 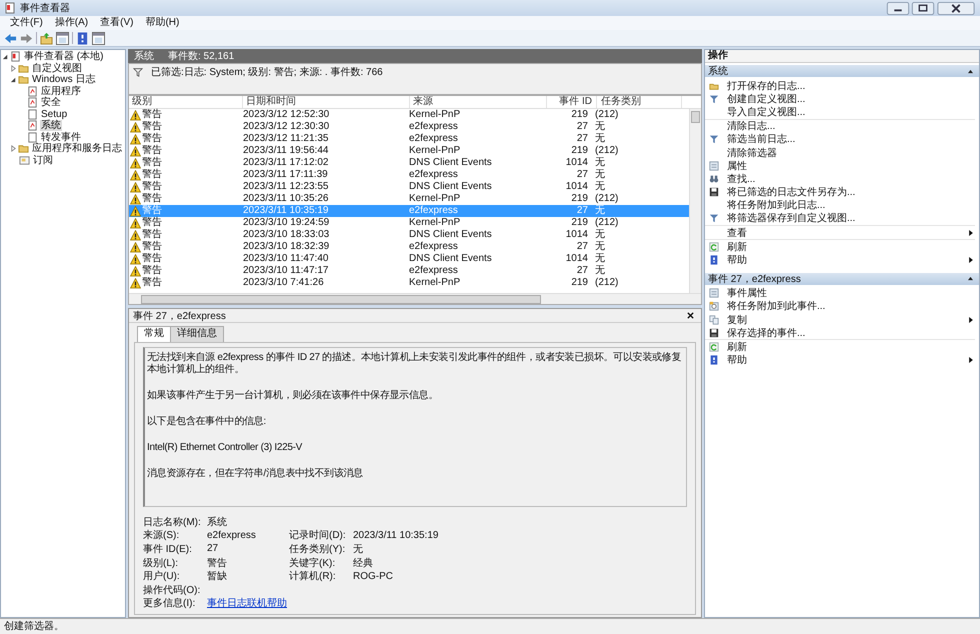 What do you see at coordinates (46, 38) in the screenshot?
I see `folder-up-icon` at bounding box center [46, 38].